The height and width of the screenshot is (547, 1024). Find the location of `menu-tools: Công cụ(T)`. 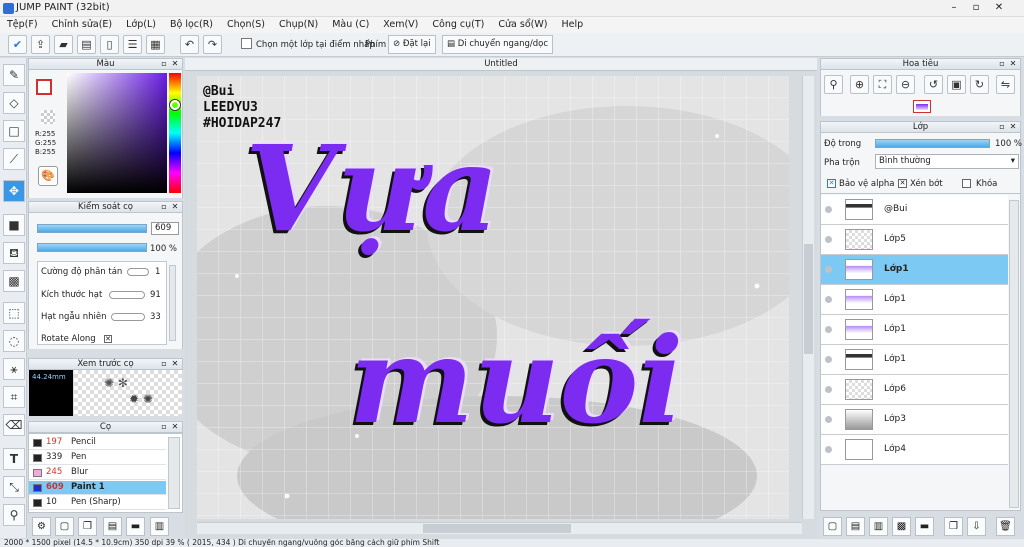

menu-tools: Công cụ(T) is located at coordinates (458, 25).